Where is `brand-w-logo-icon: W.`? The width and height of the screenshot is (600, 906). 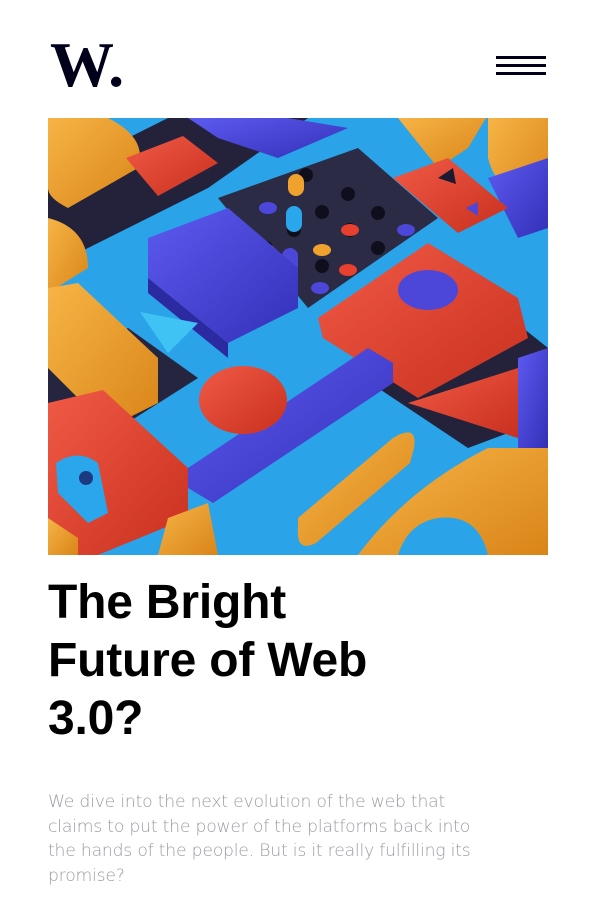 brand-w-logo-icon: W. is located at coordinates (87, 64).